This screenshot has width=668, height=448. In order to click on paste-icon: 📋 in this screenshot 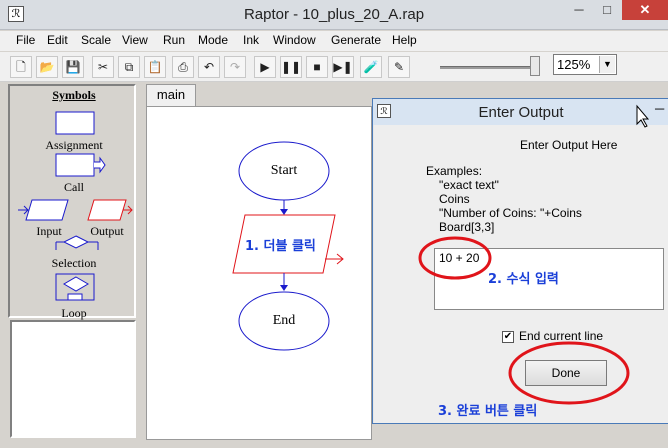, I will do `click(155, 67)`.